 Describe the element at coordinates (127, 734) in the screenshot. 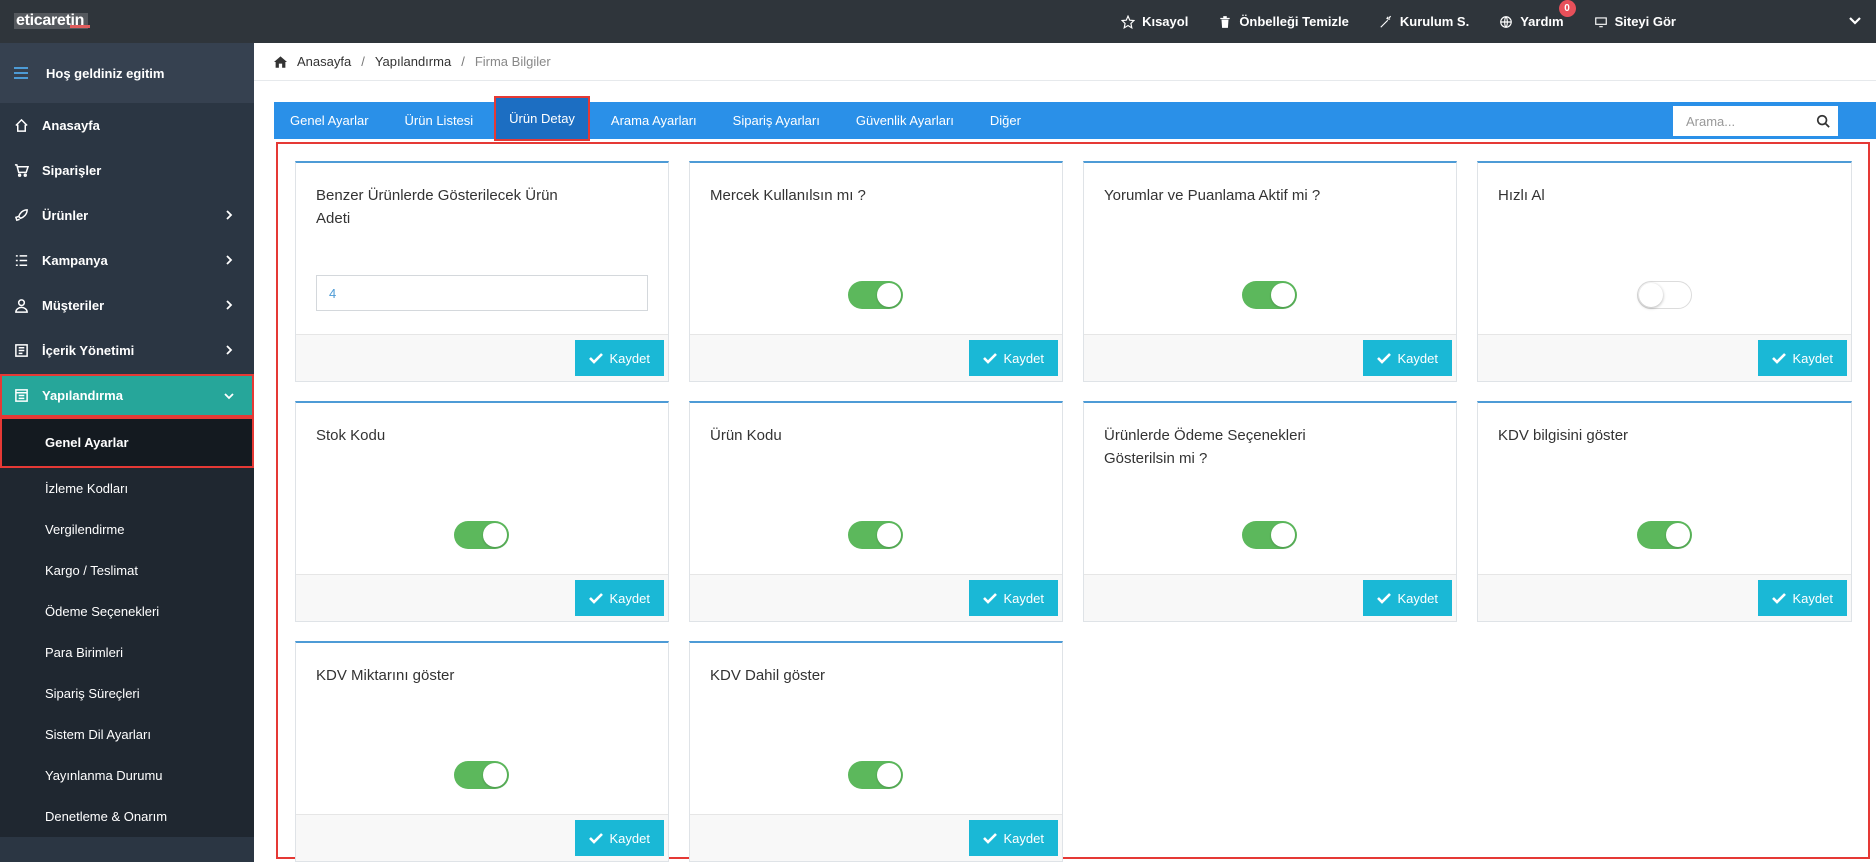

I see `submenu-item-sistem-dil-ayarlari: Sistem Dil Ayarları` at that location.